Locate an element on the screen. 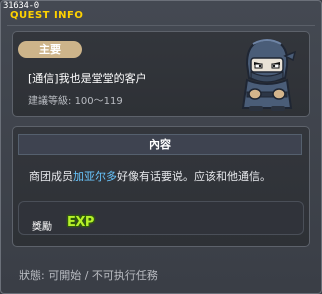  window-title: QUEST INFO is located at coordinates (47, 15).